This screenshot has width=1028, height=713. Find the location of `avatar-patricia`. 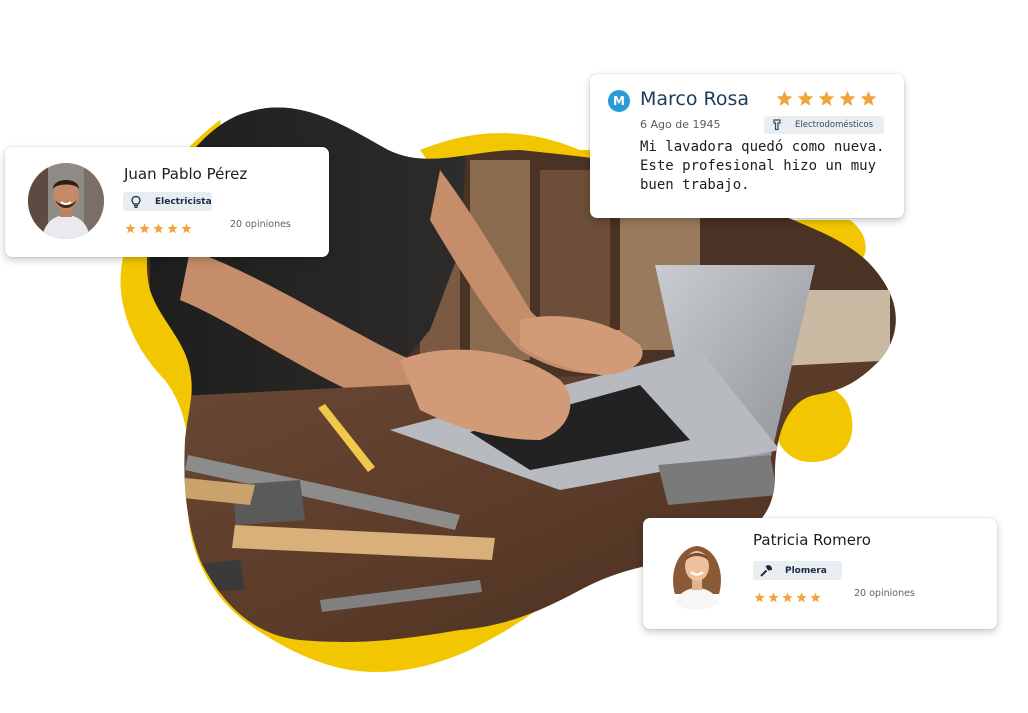

avatar-patricia is located at coordinates (697, 572).